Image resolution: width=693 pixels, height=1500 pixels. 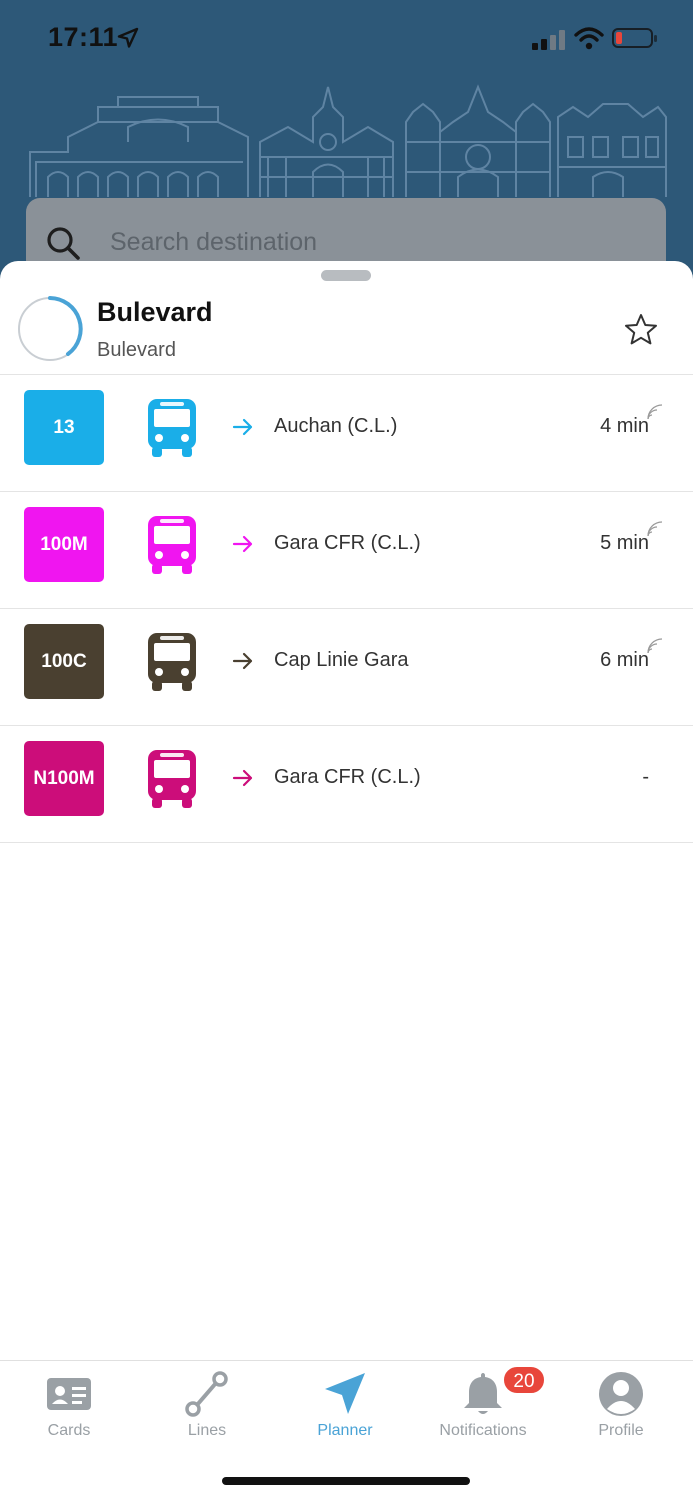 What do you see at coordinates (63, 243) in the screenshot?
I see `search-icon` at bounding box center [63, 243].